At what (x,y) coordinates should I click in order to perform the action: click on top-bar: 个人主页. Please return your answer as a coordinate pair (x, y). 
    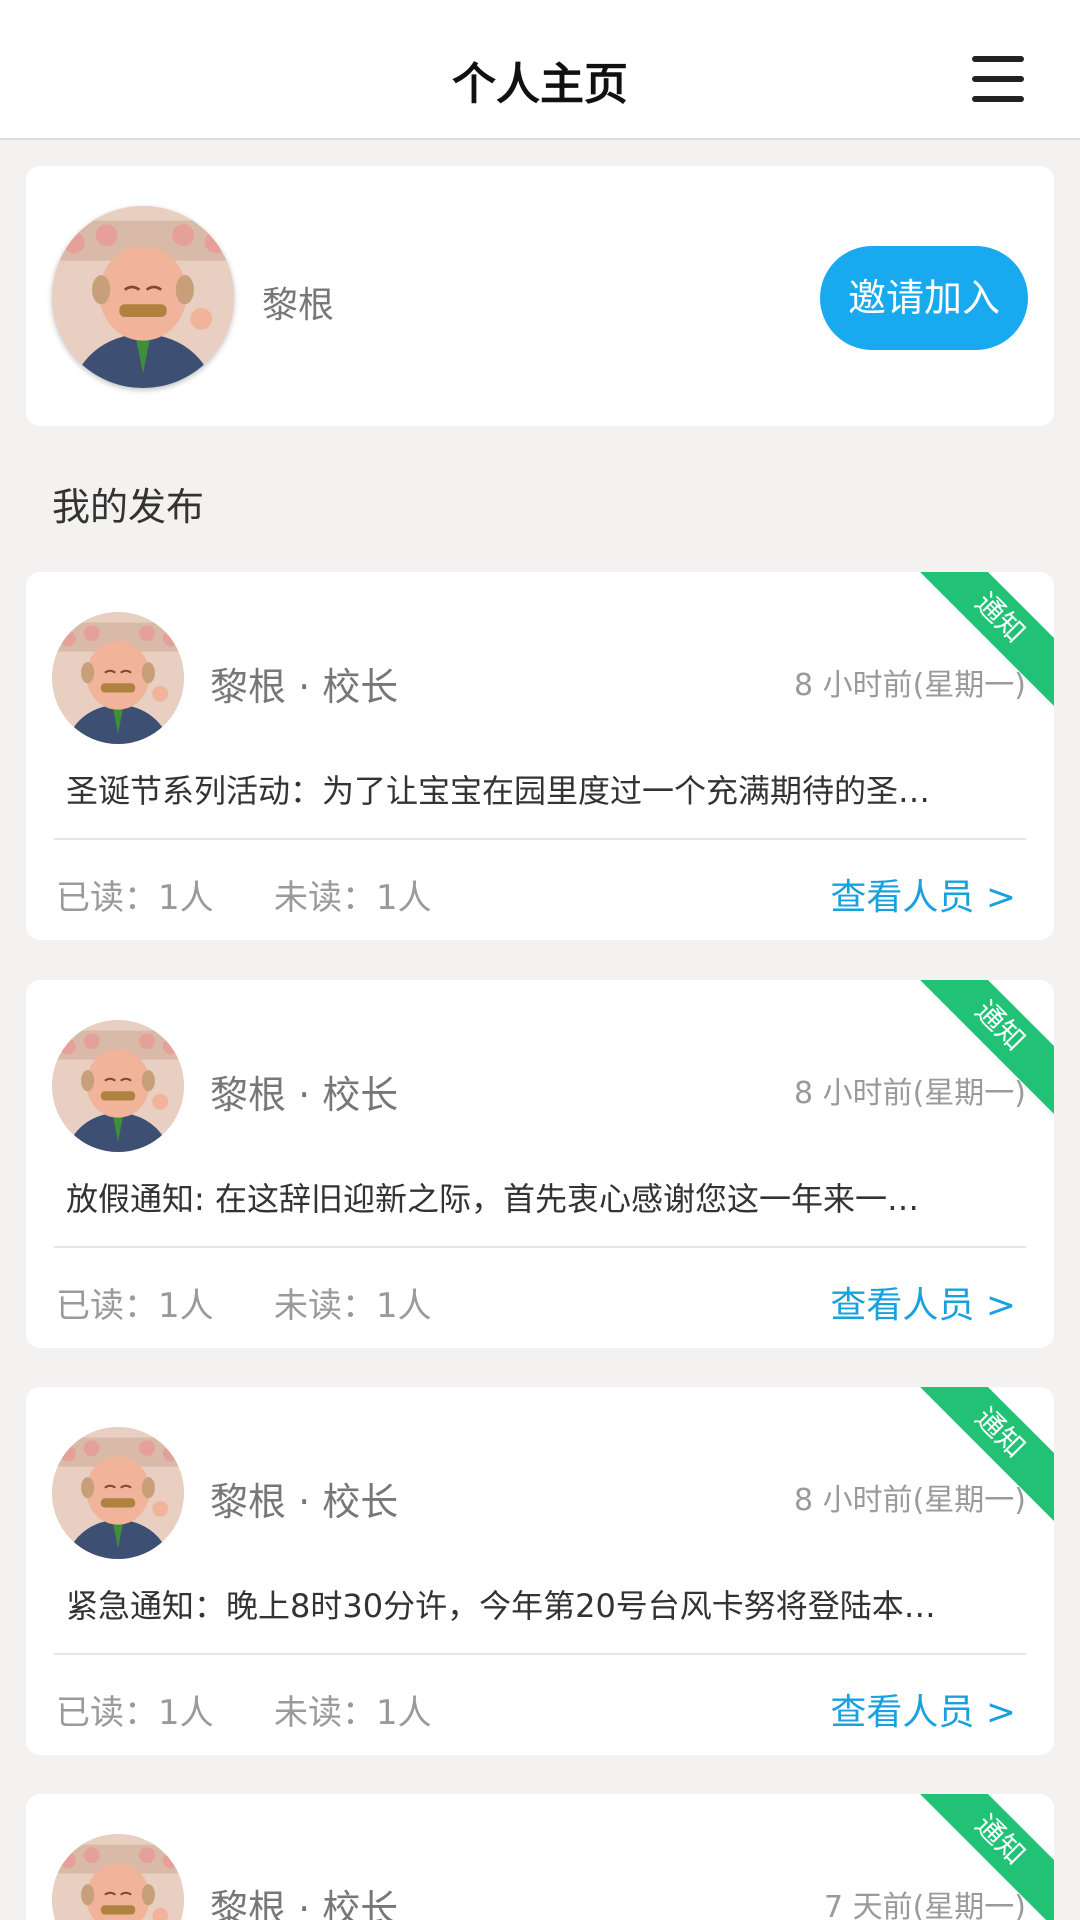
    Looking at the image, I should click on (540, 70).